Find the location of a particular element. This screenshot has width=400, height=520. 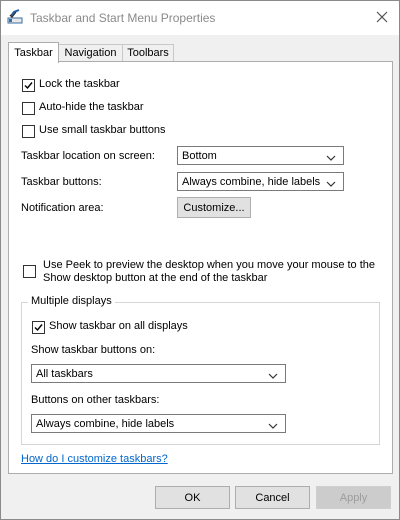

show-all-displays-option: Show taskbar on all displays is located at coordinates (110, 327).